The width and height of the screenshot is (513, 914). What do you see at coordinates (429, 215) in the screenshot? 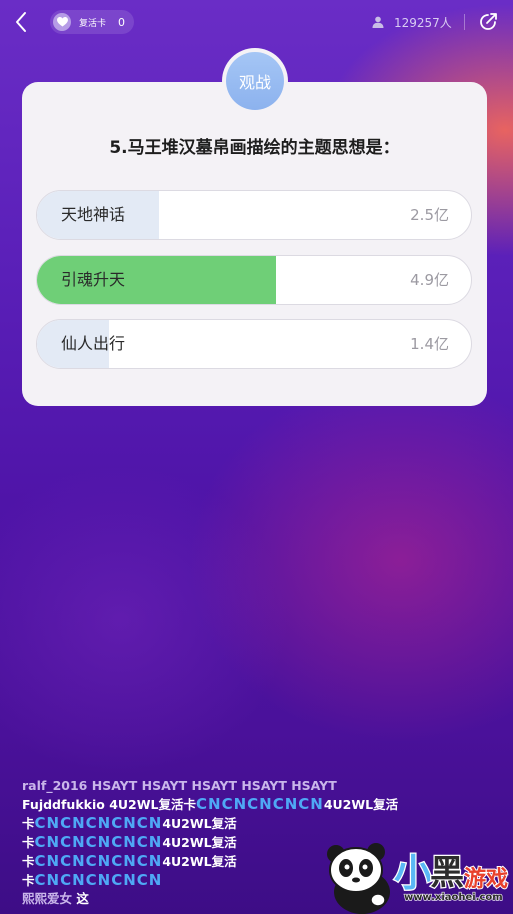
I see `option-1-votes: 2.5亿` at bounding box center [429, 215].